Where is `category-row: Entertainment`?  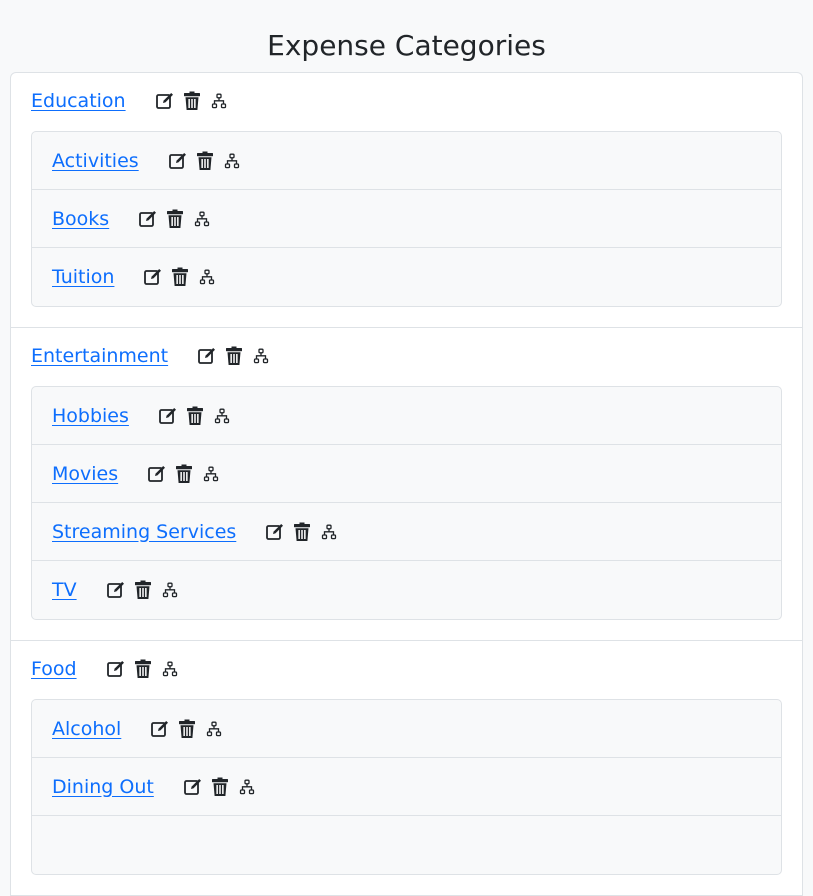
category-row: Entertainment is located at coordinates (406, 356).